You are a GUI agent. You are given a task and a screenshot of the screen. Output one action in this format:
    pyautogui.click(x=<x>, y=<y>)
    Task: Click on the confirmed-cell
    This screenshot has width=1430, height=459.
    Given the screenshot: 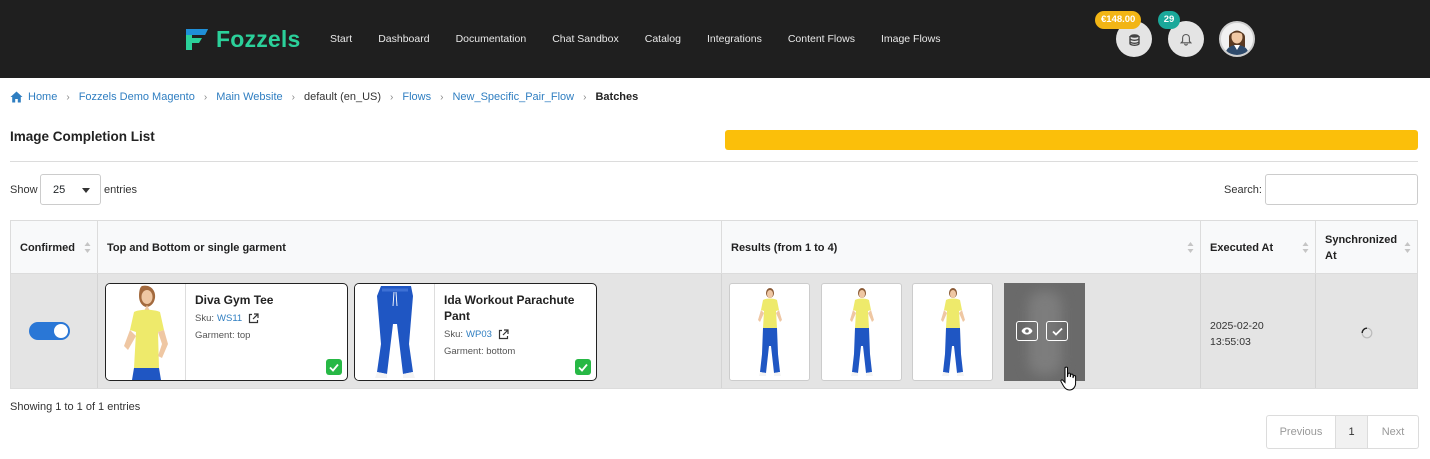 What is the action you would take?
    pyautogui.click(x=54, y=331)
    